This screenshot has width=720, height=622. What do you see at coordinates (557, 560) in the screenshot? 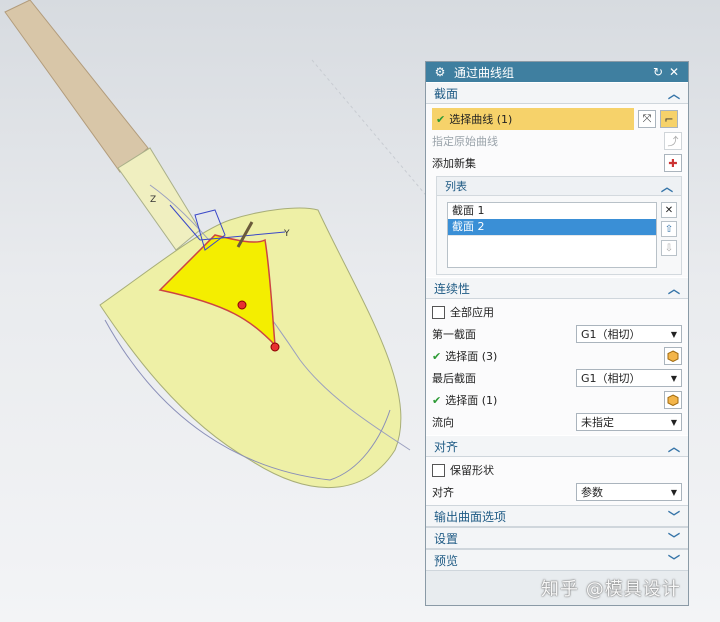
I see `section-header-preview: 预览 ﹀` at bounding box center [557, 560].